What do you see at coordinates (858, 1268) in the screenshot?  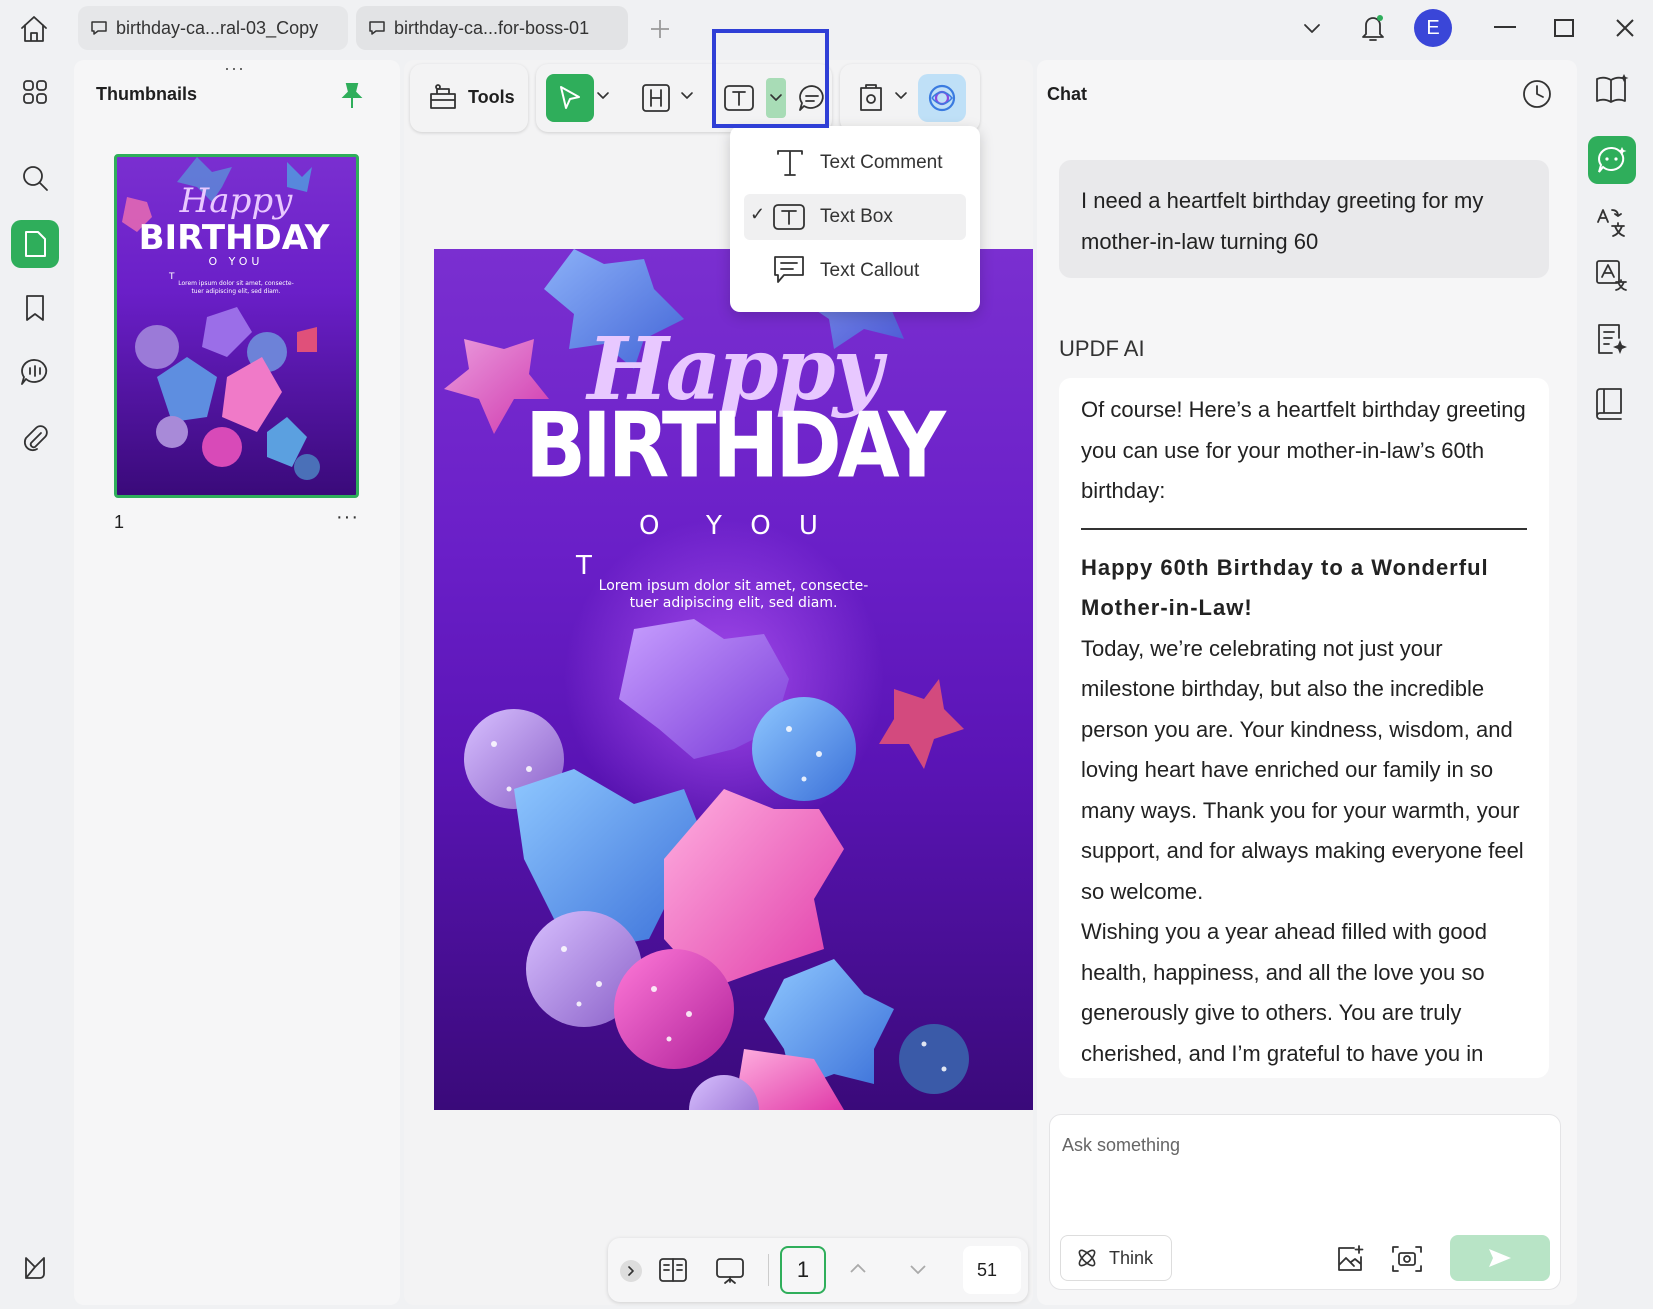 I see `previous-page-button` at bounding box center [858, 1268].